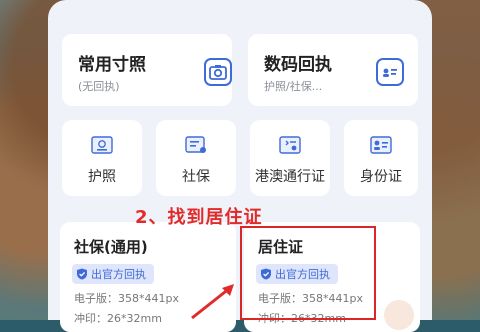  I want to click on spec-digital: 电子版：358*441px, so click(126, 298).